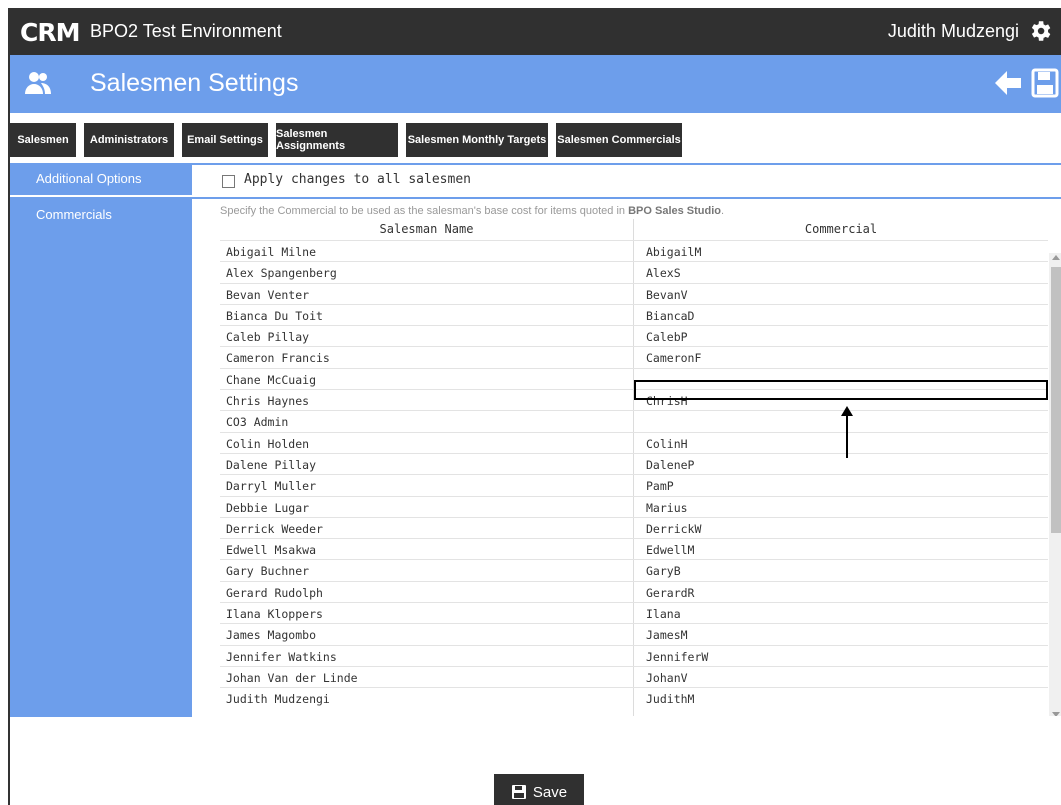 The height and width of the screenshot is (805, 1061). What do you see at coordinates (271, 252) in the screenshot?
I see `salesman-name-cell: Abigail Milne` at bounding box center [271, 252].